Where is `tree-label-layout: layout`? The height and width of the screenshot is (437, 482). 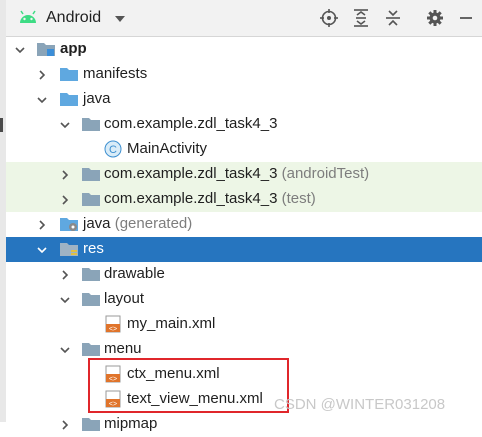 tree-label-layout: layout is located at coordinates (124, 298).